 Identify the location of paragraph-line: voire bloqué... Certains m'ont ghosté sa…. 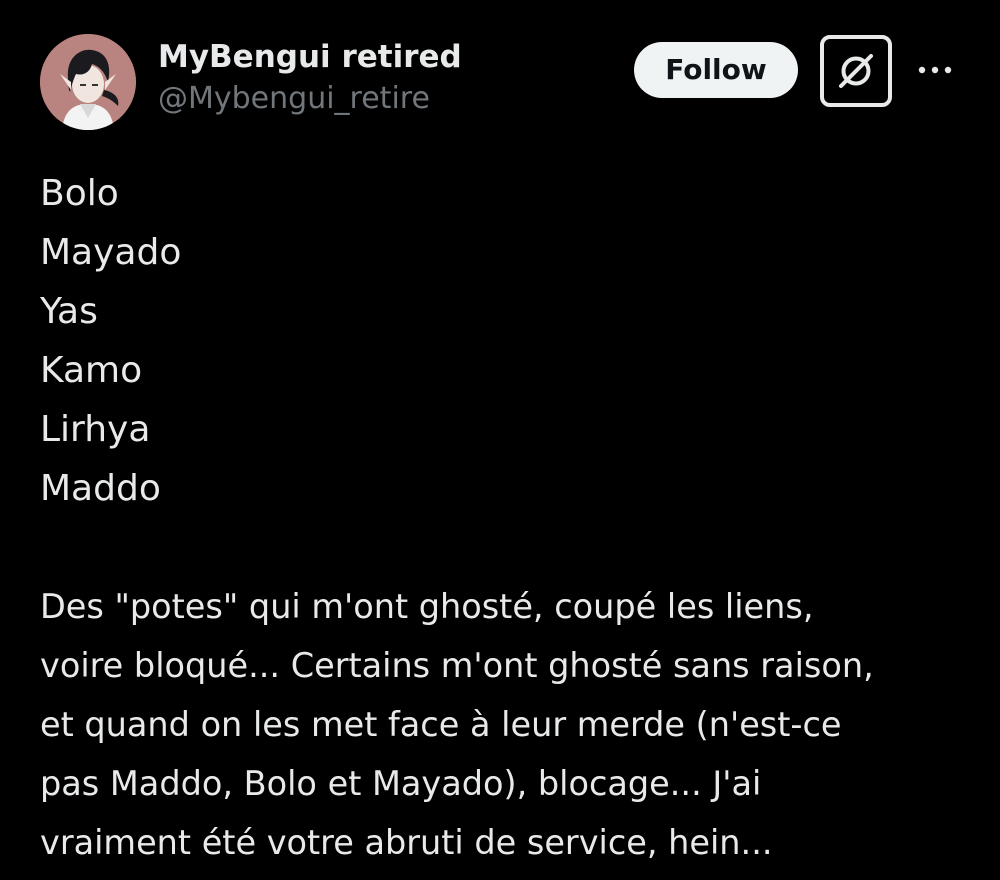
(457, 665).